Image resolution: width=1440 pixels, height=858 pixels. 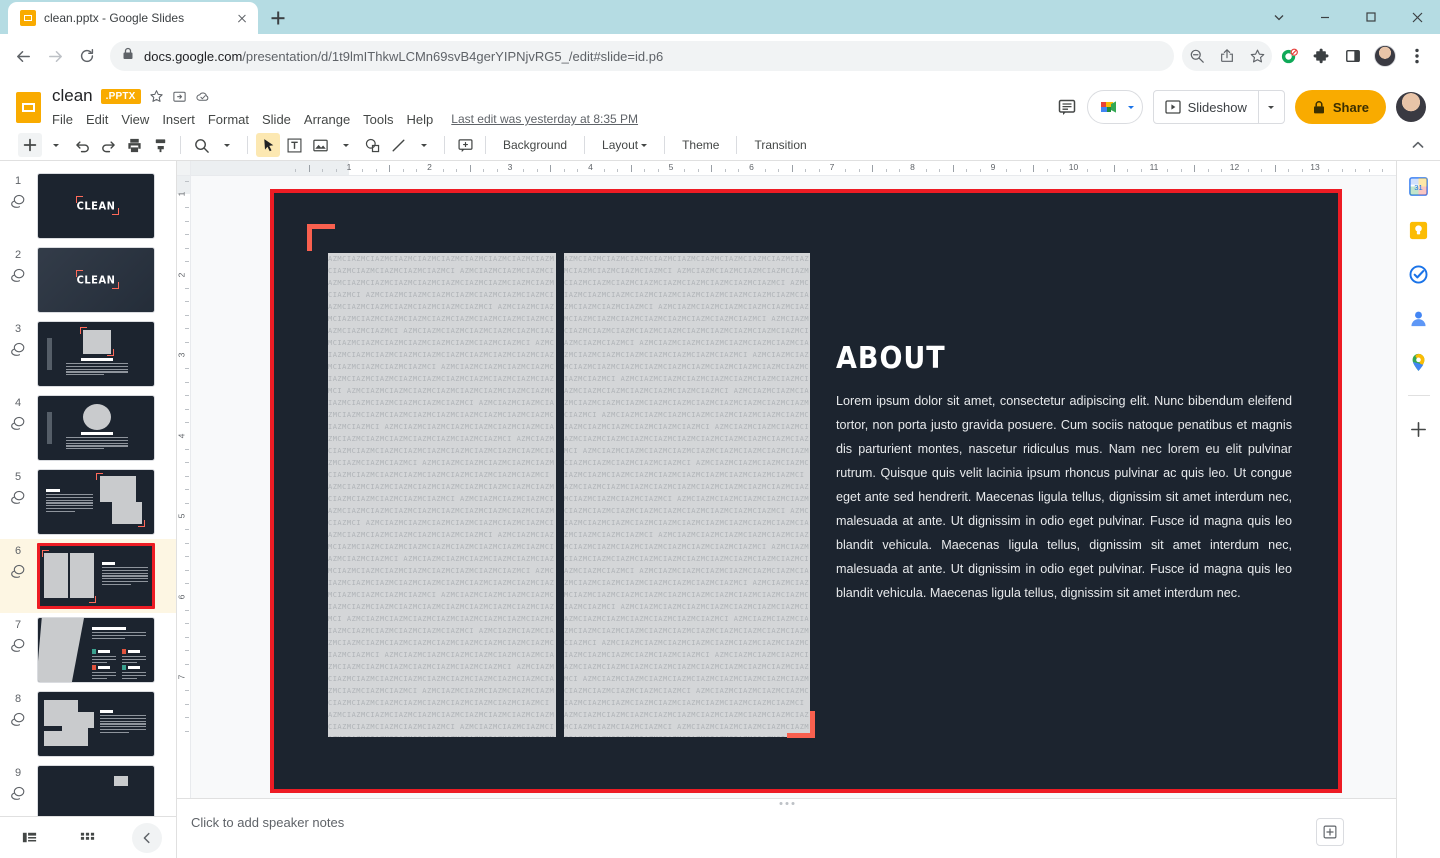 I want to click on profile-avatar, so click(x=1385, y=56).